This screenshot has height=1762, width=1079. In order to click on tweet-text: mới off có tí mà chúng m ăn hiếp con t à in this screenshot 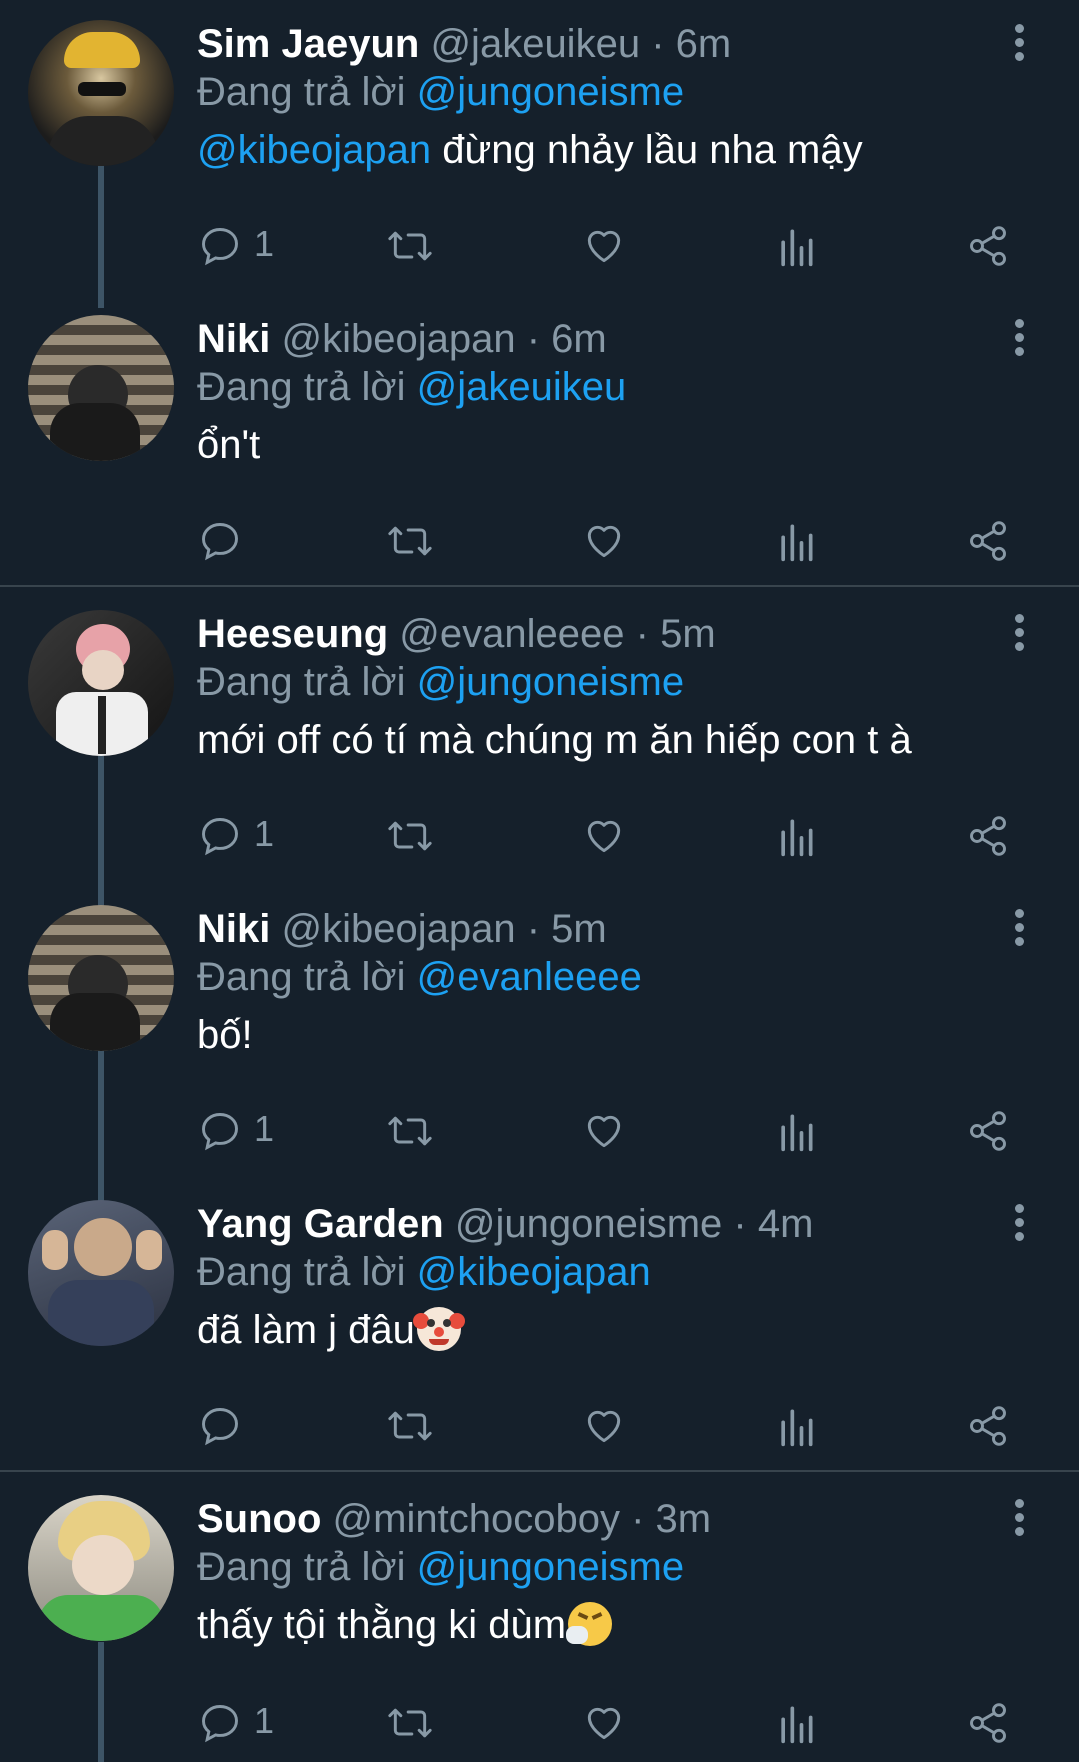, I will do `click(554, 740)`.